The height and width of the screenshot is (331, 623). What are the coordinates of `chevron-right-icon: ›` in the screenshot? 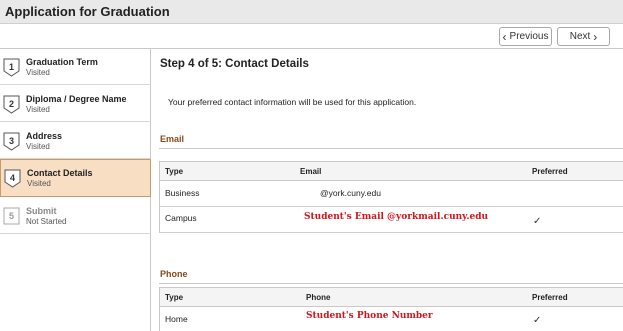 It's located at (595, 36).